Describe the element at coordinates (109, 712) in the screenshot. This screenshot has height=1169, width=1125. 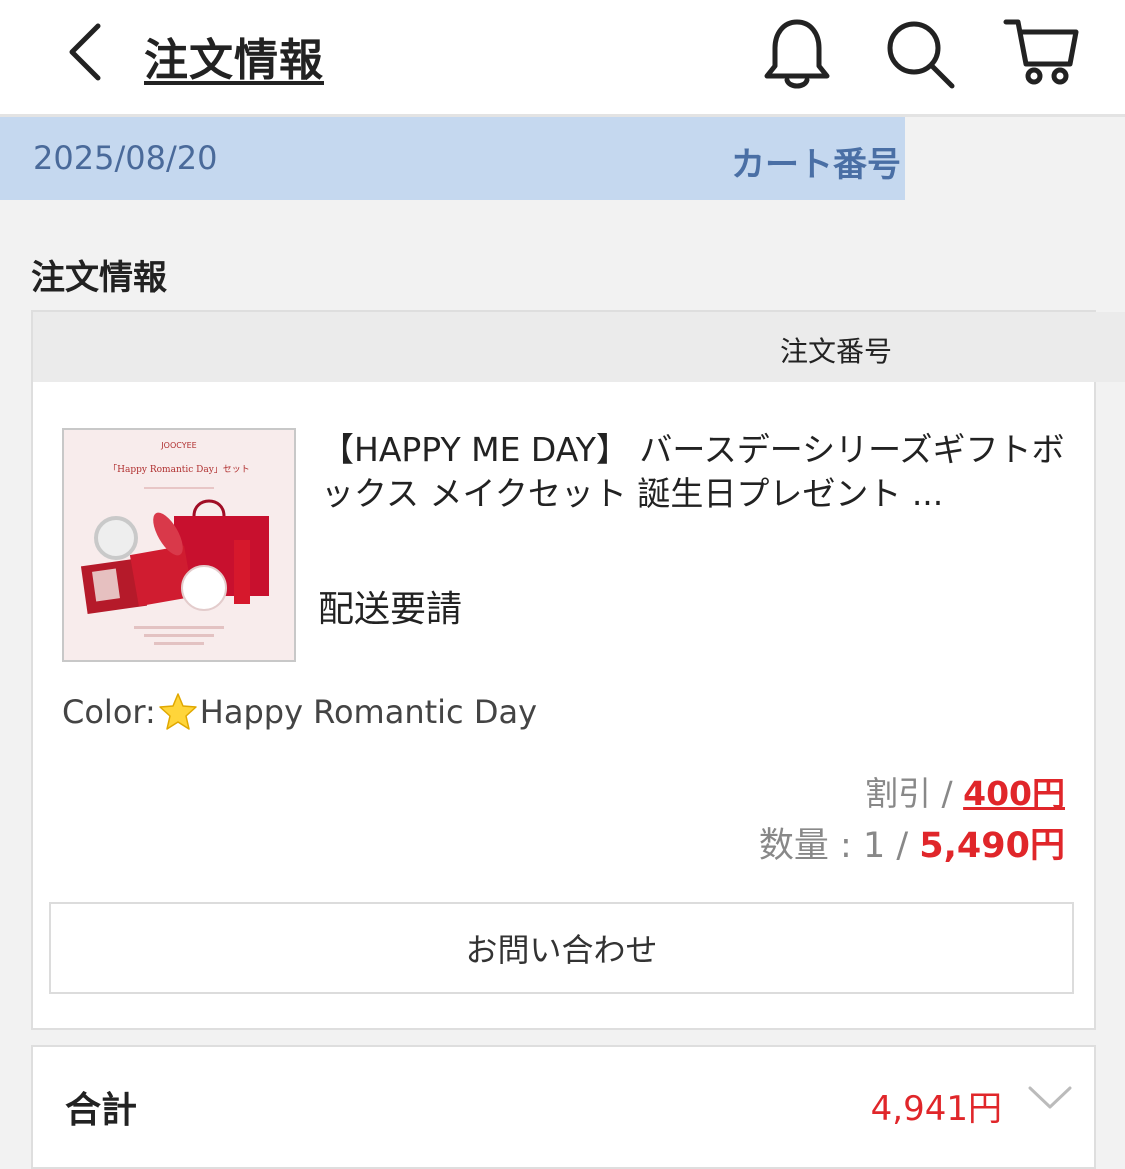
I see `color-prefix: Color:` at that location.